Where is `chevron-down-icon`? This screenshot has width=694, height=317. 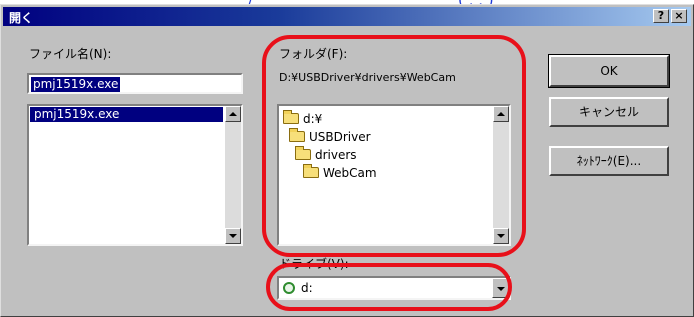 chevron-down-icon is located at coordinates (500, 288).